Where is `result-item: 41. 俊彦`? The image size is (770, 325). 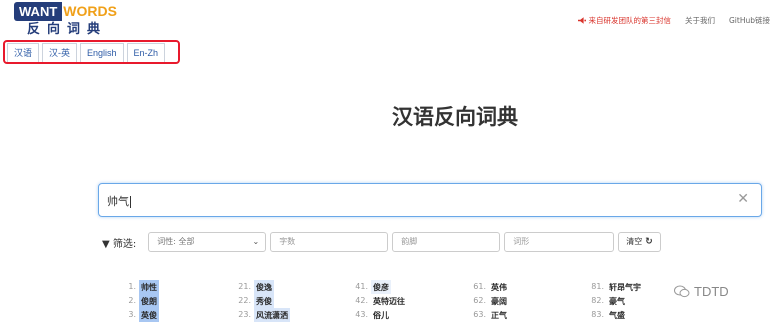 result-item: 41. 俊彦 is located at coordinates (407, 287).